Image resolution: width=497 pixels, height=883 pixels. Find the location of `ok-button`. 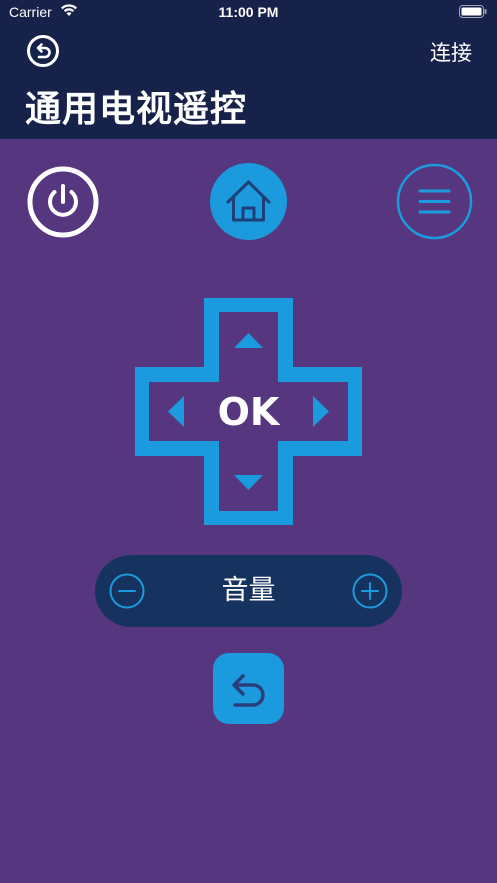

ok-button is located at coordinates (248, 411).